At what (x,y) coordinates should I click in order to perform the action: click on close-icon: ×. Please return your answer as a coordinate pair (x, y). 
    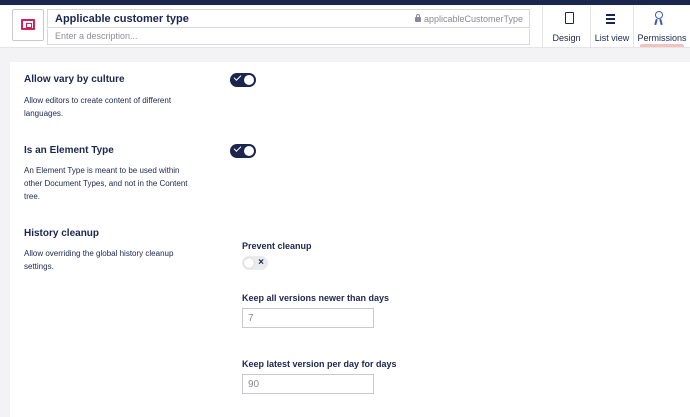
    Looking at the image, I should click on (261, 262).